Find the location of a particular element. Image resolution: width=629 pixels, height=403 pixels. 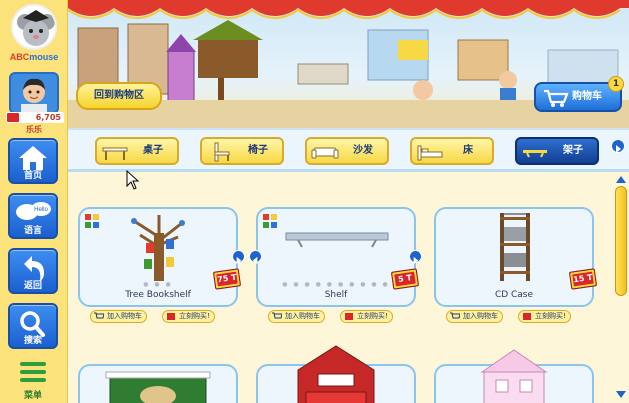

shelf-icon is located at coordinates (535, 154).